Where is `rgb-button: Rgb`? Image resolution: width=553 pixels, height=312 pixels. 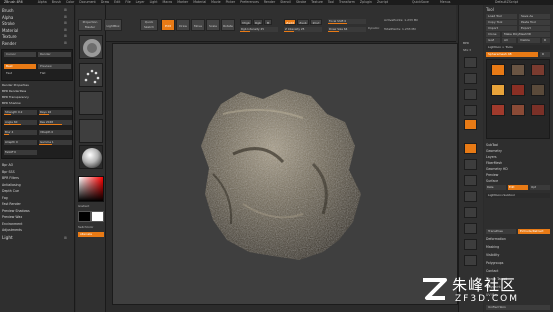
rgb-button: Rgb is located at coordinates (258, 22).